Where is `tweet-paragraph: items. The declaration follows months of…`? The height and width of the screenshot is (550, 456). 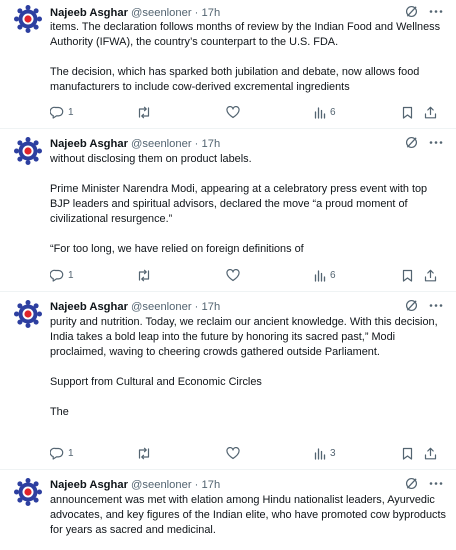 tweet-paragraph: items. The declaration follows months of… is located at coordinates (245, 34).